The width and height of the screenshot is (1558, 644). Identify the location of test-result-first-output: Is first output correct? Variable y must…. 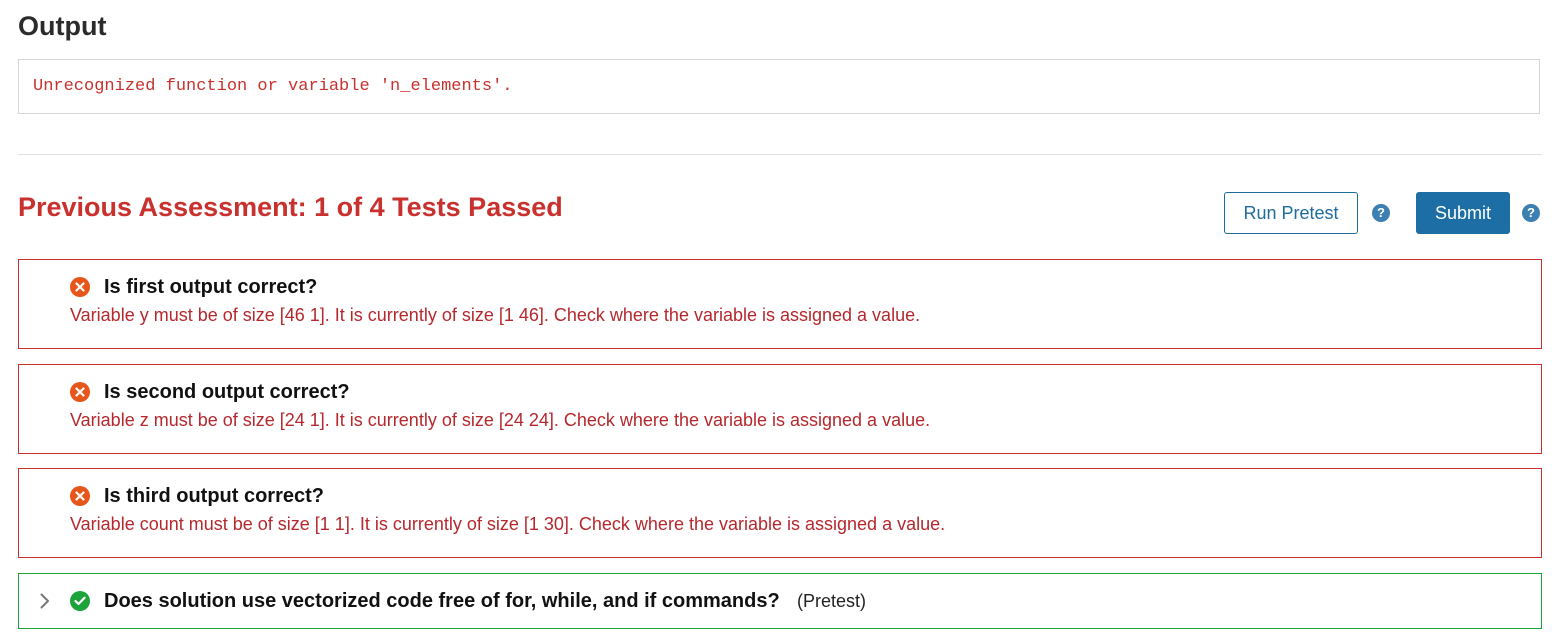
(780, 304).